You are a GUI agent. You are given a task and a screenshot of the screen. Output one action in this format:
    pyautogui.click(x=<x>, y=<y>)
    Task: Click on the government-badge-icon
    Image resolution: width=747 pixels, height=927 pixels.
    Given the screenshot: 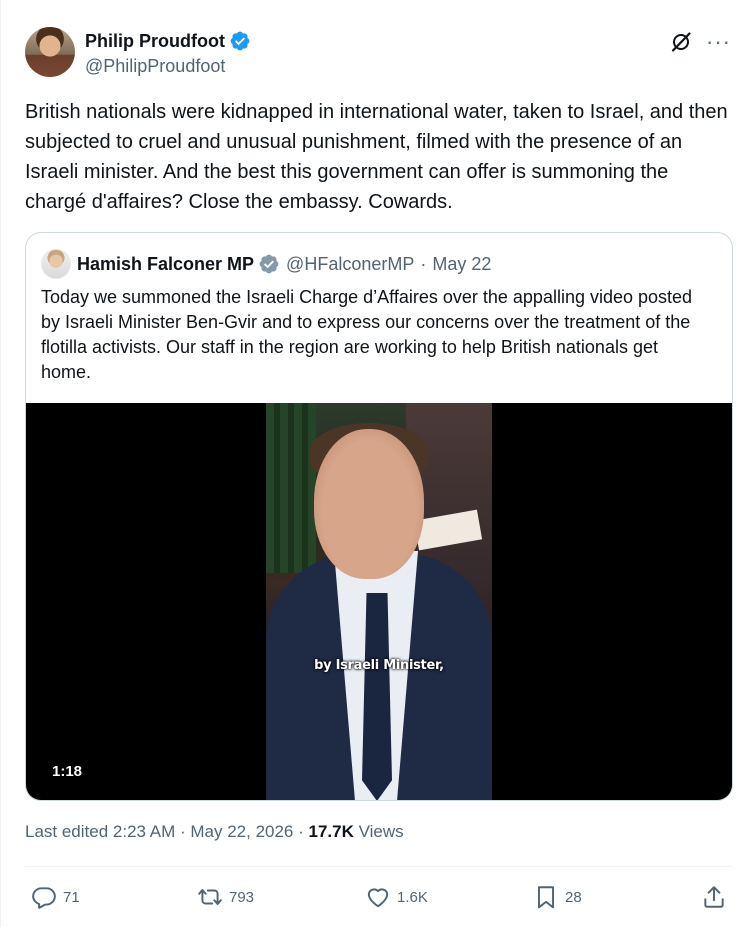 What is the action you would take?
    pyautogui.click(x=269, y=264)
    